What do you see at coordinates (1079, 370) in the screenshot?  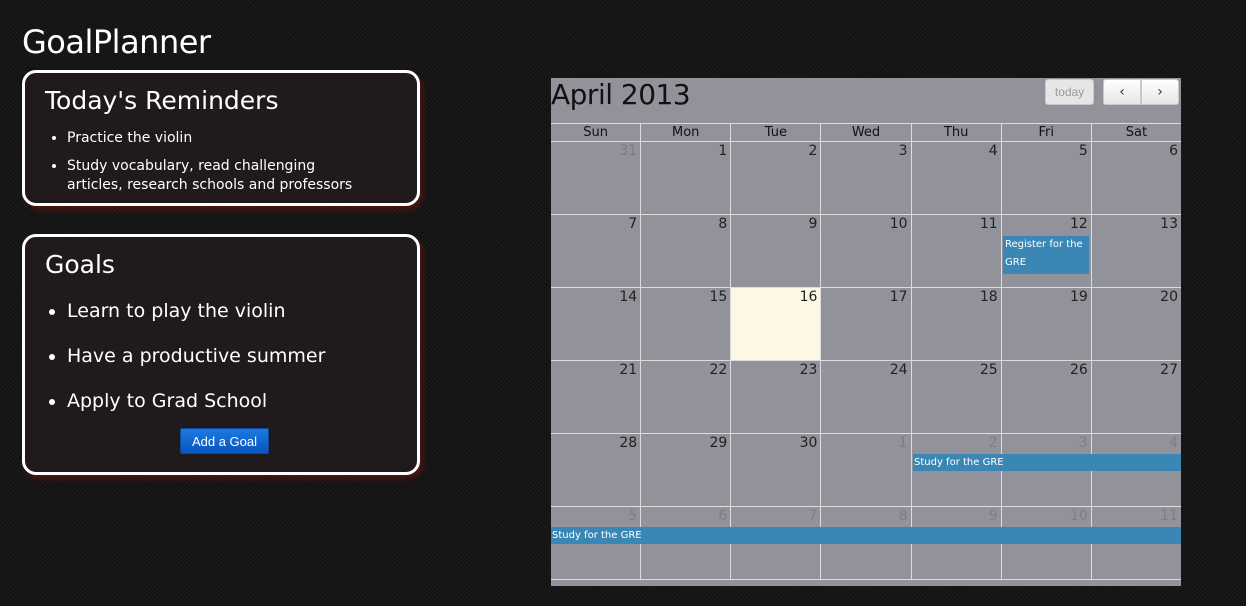 I see `day-number: 26` at bounding box center [1079, 370].